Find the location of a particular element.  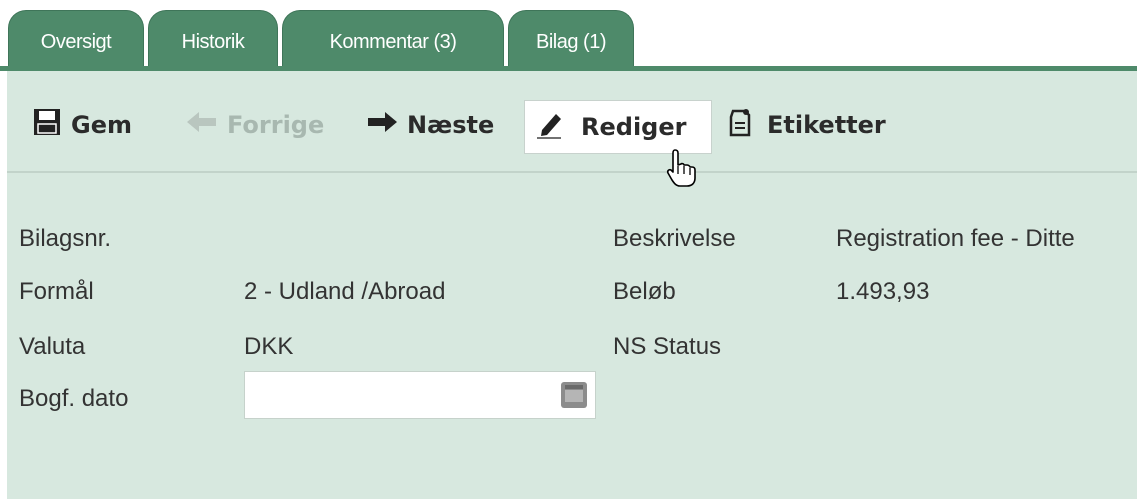

bilagsnr-label: Bilagsnr. is located at coordinates (65, 238).